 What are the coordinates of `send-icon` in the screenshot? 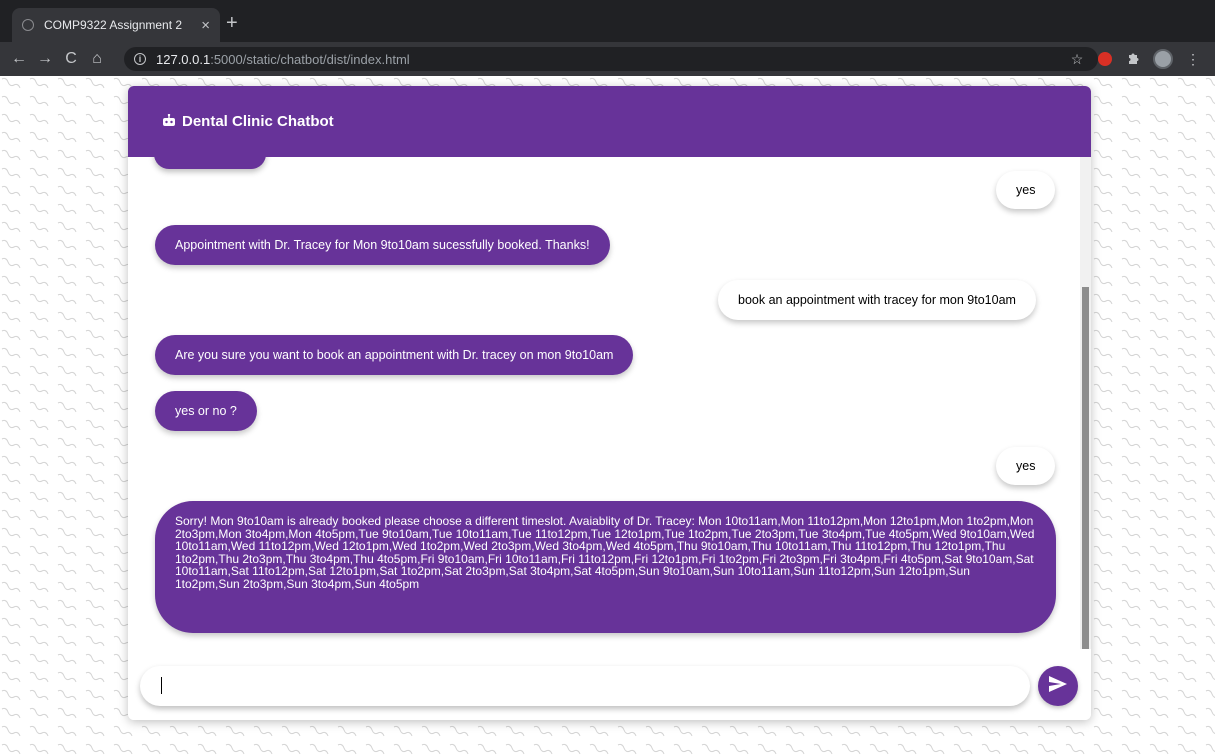 It's located at (1058, 686).